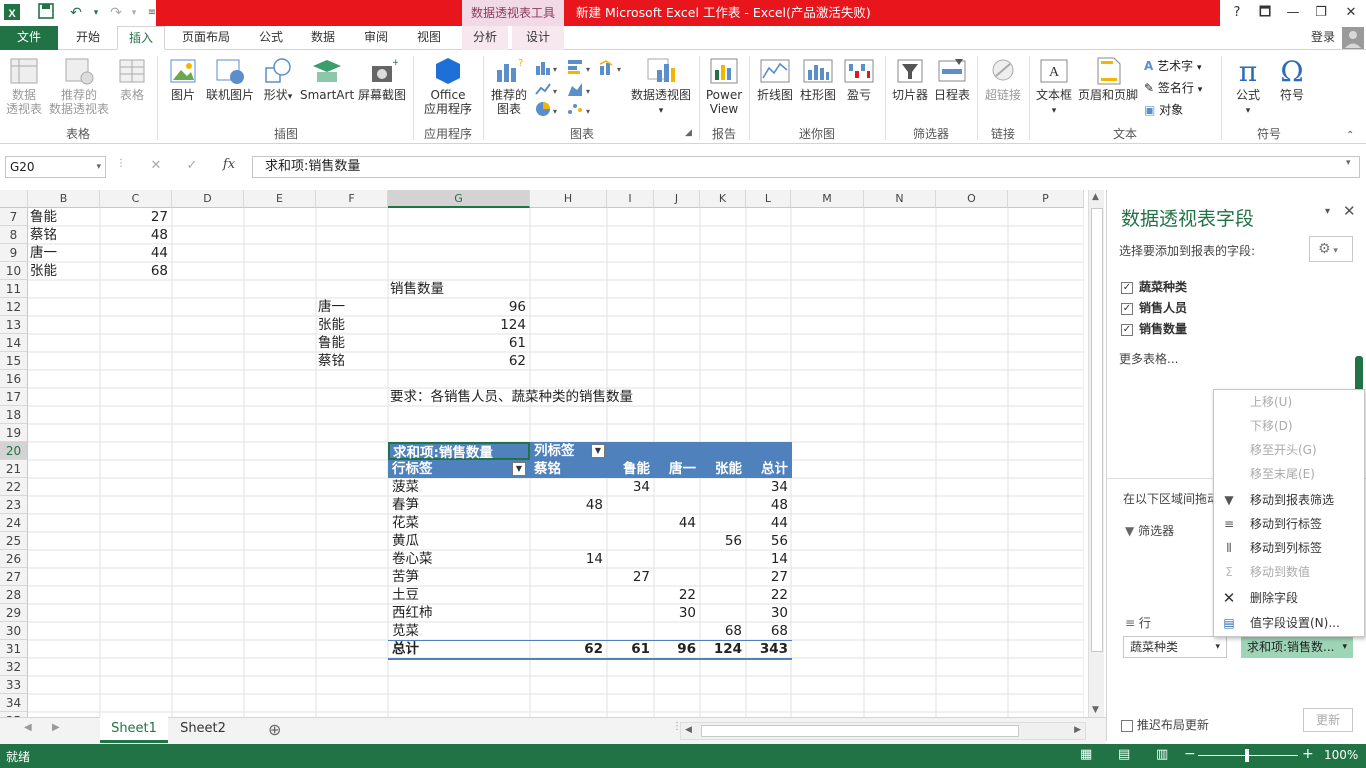  I want to click on row-header-31: 31, so click(14, 649).